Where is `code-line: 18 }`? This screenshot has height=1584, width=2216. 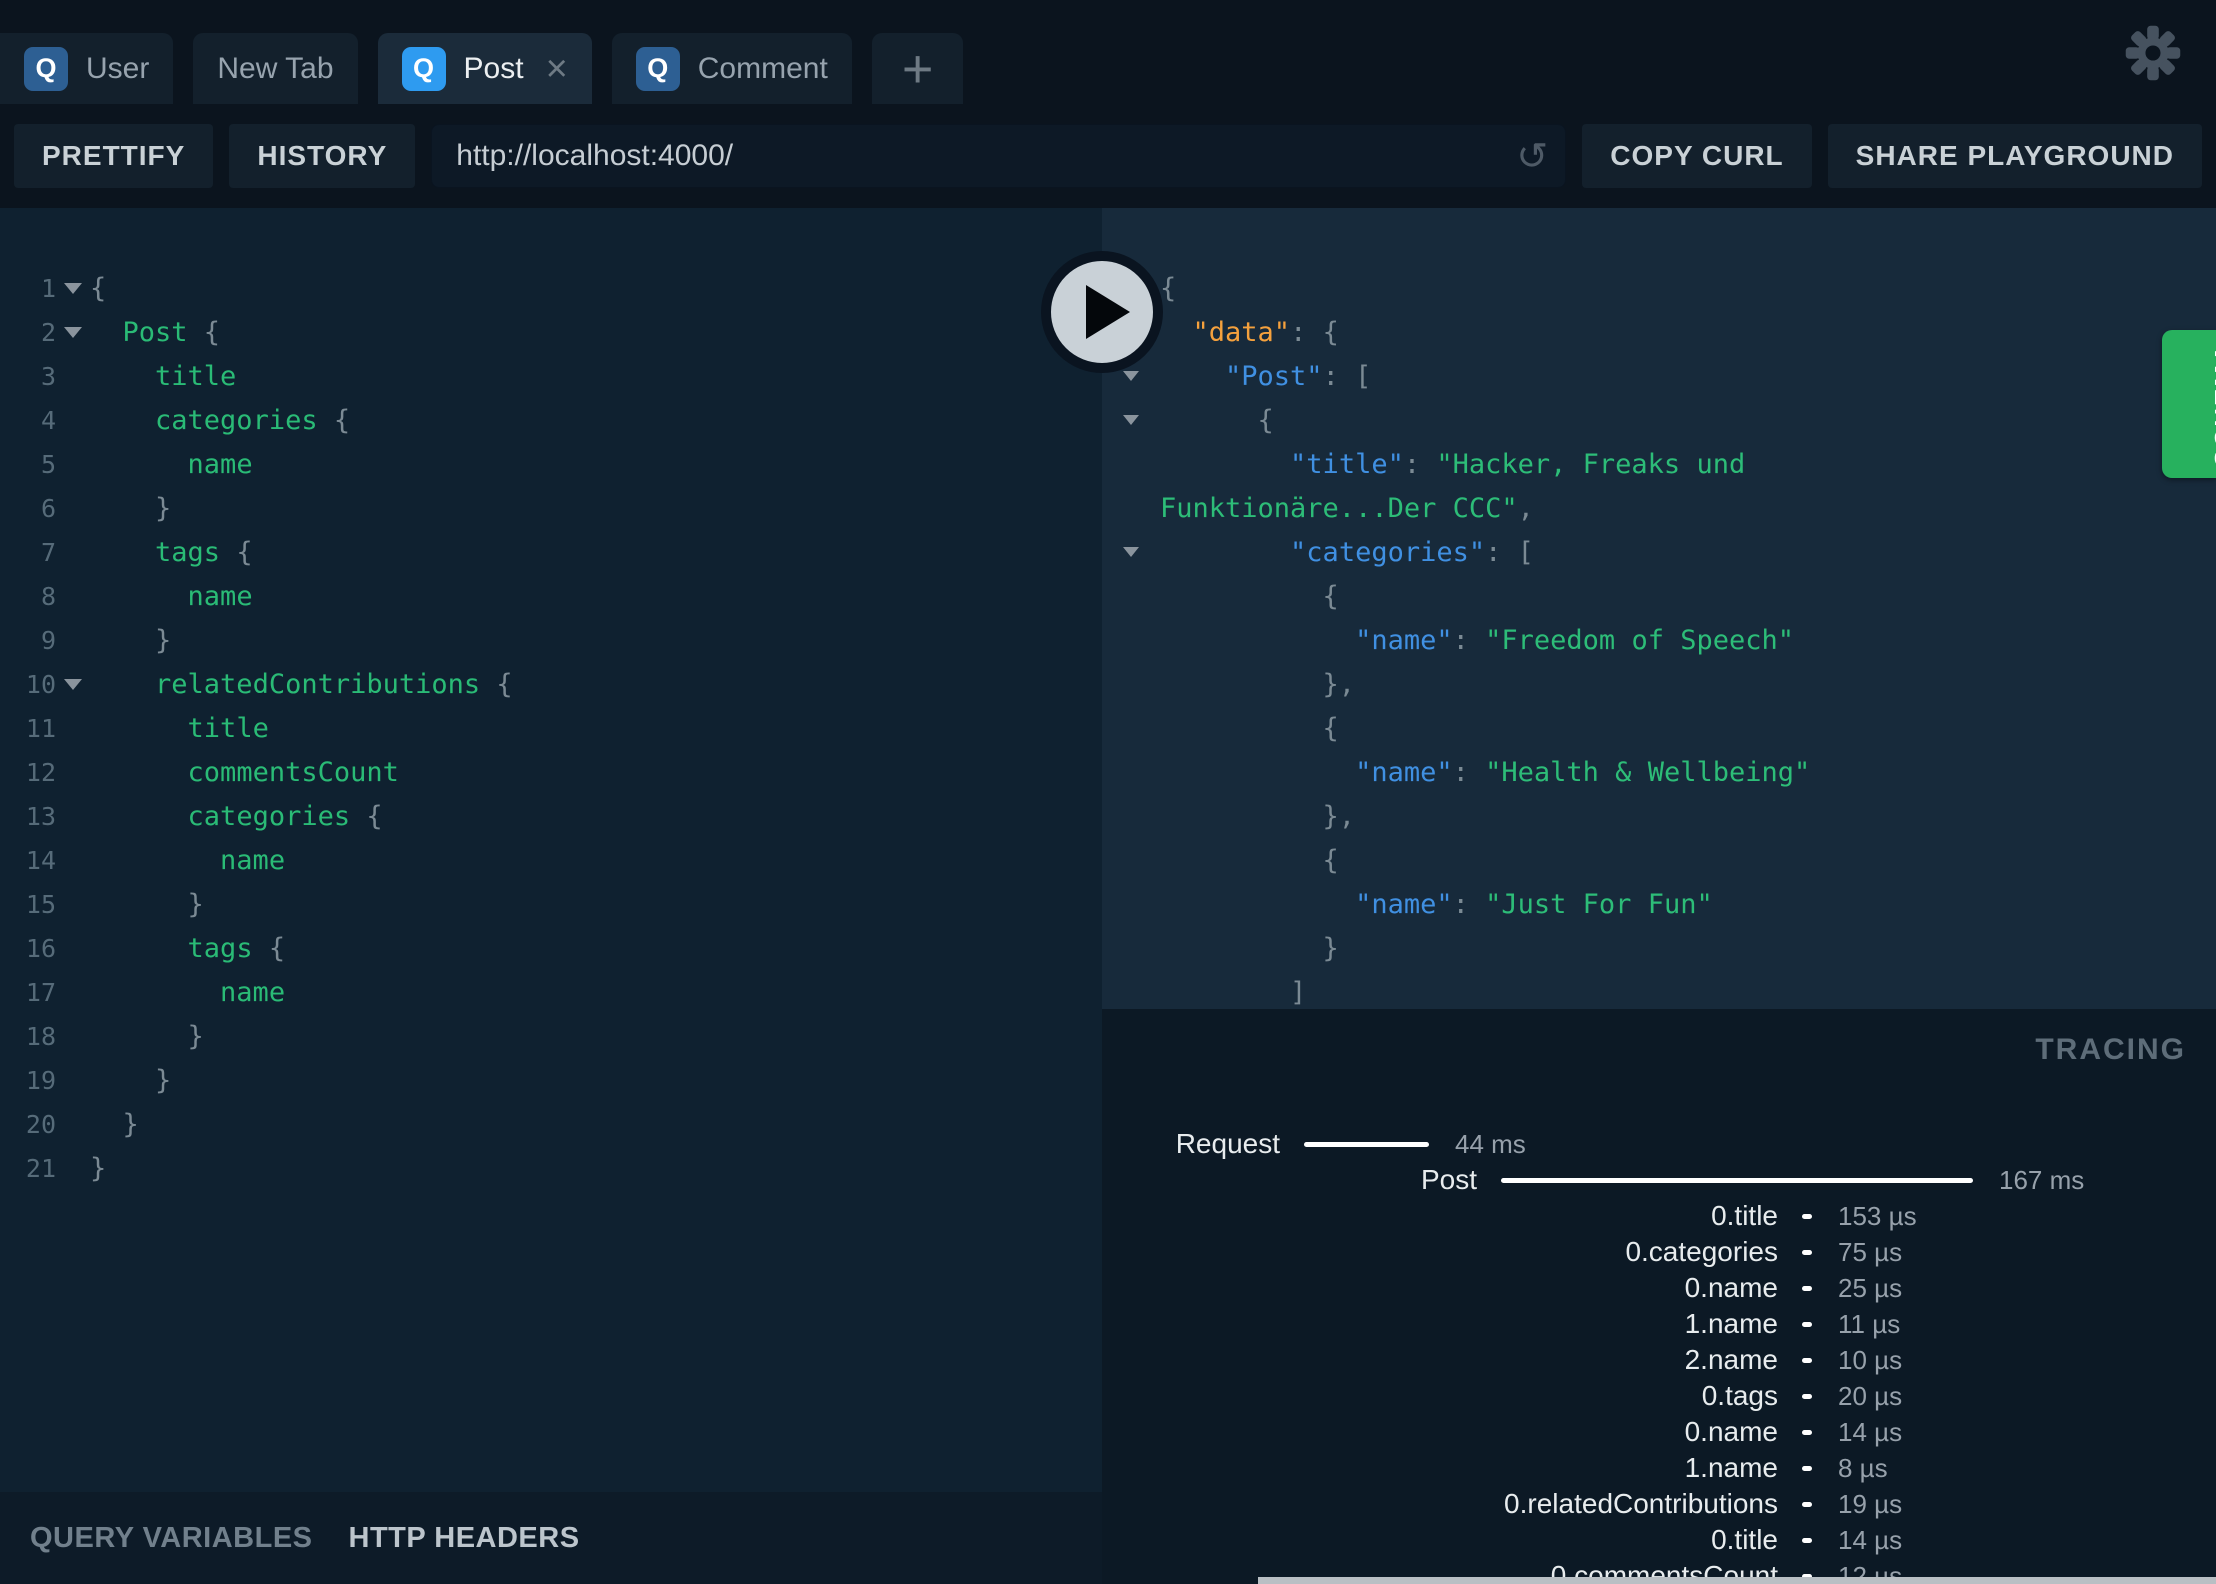 code-line: 18 } is located at coordinates (551, 1036).